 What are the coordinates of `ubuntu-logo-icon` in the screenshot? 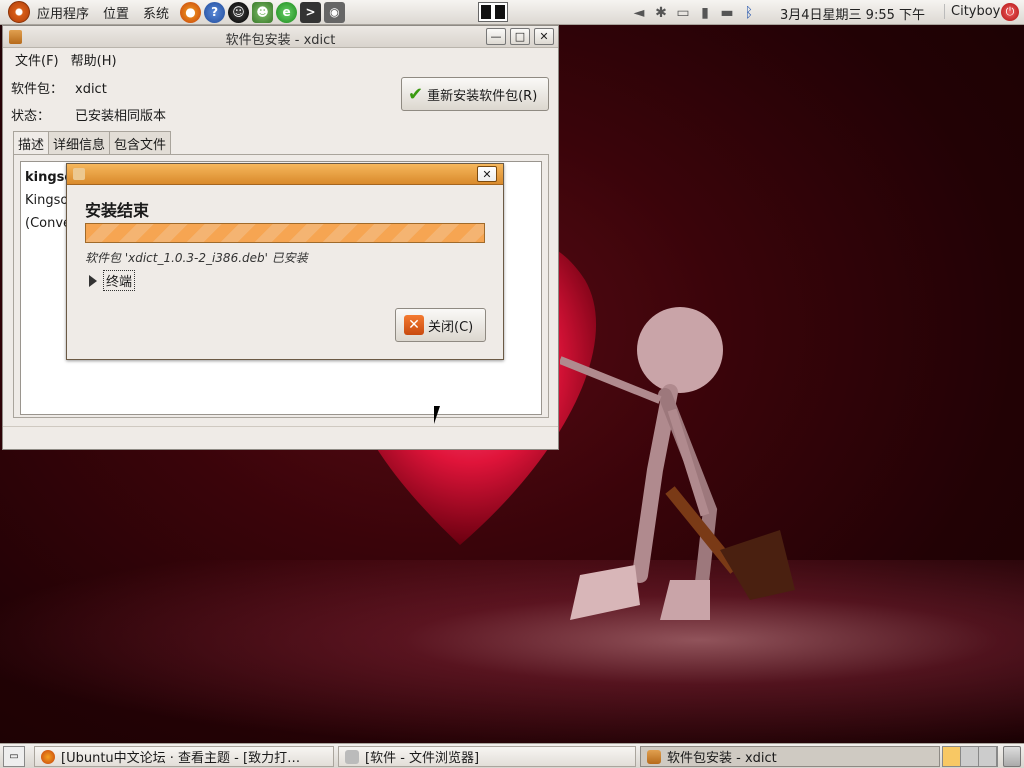 It's located at (19, 12).